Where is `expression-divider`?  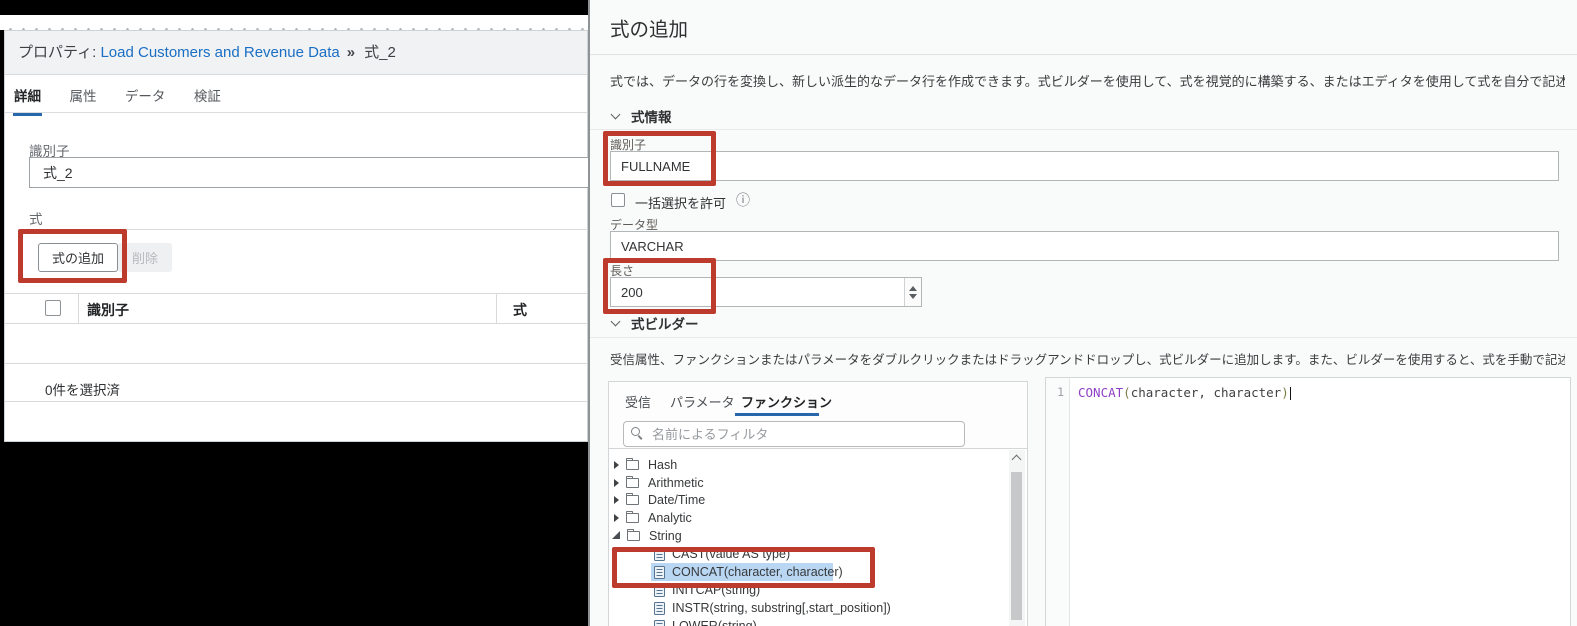
expression-divider is located at coordinates (309, 229).